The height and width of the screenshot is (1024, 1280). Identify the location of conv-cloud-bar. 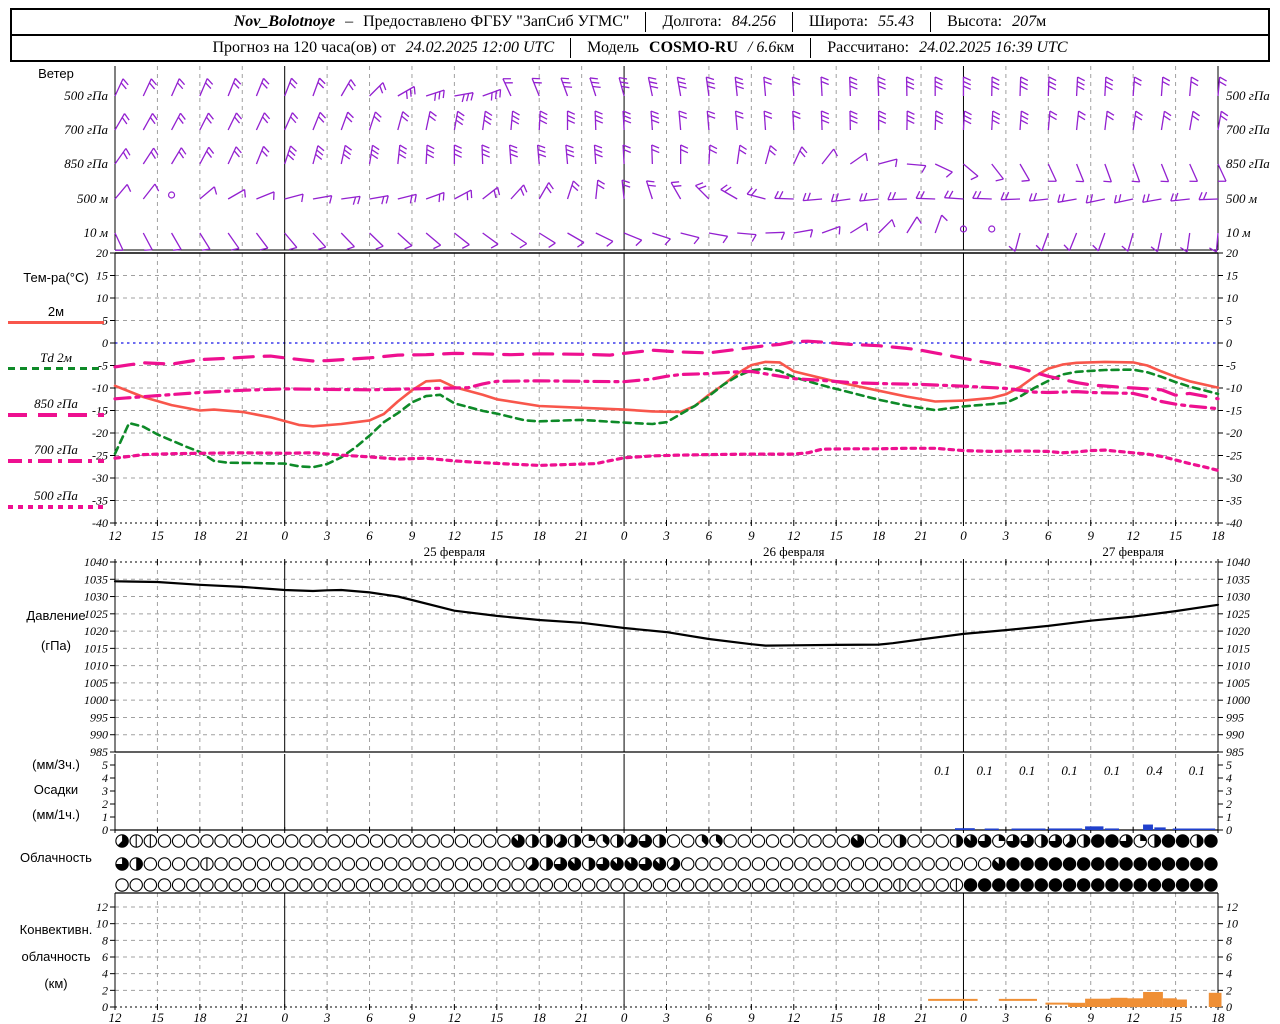
(1098, 1002).